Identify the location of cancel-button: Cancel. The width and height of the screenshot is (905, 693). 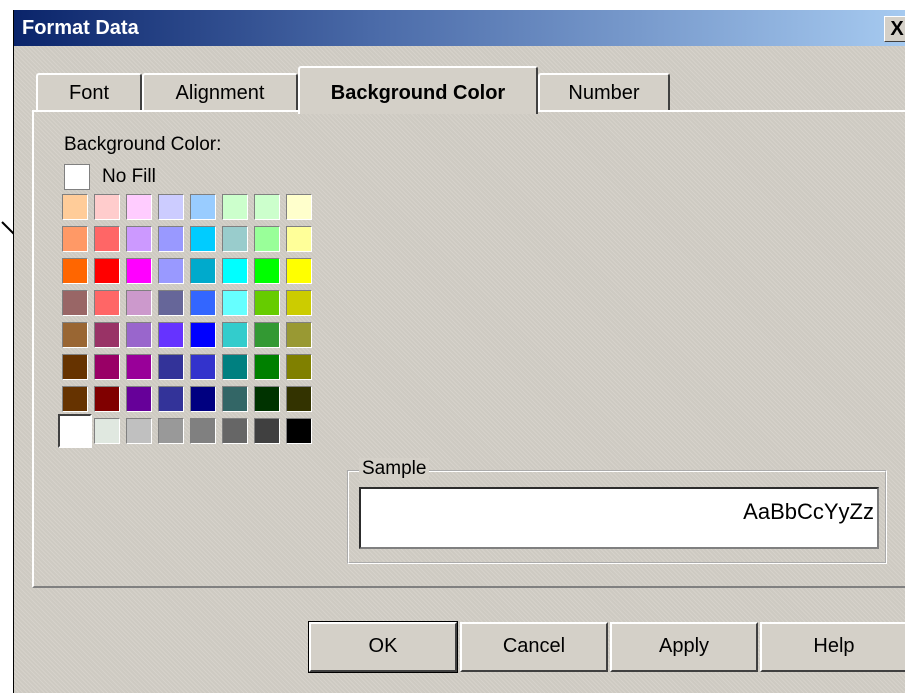
(534, 647).